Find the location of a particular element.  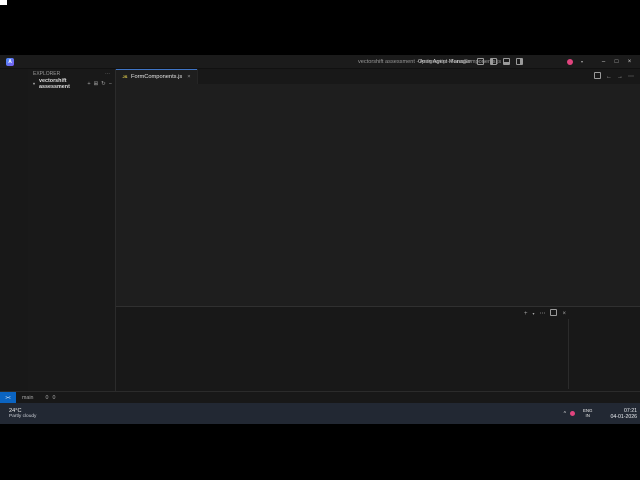

window-controls: – □ × is located at coordinates (616, 62).